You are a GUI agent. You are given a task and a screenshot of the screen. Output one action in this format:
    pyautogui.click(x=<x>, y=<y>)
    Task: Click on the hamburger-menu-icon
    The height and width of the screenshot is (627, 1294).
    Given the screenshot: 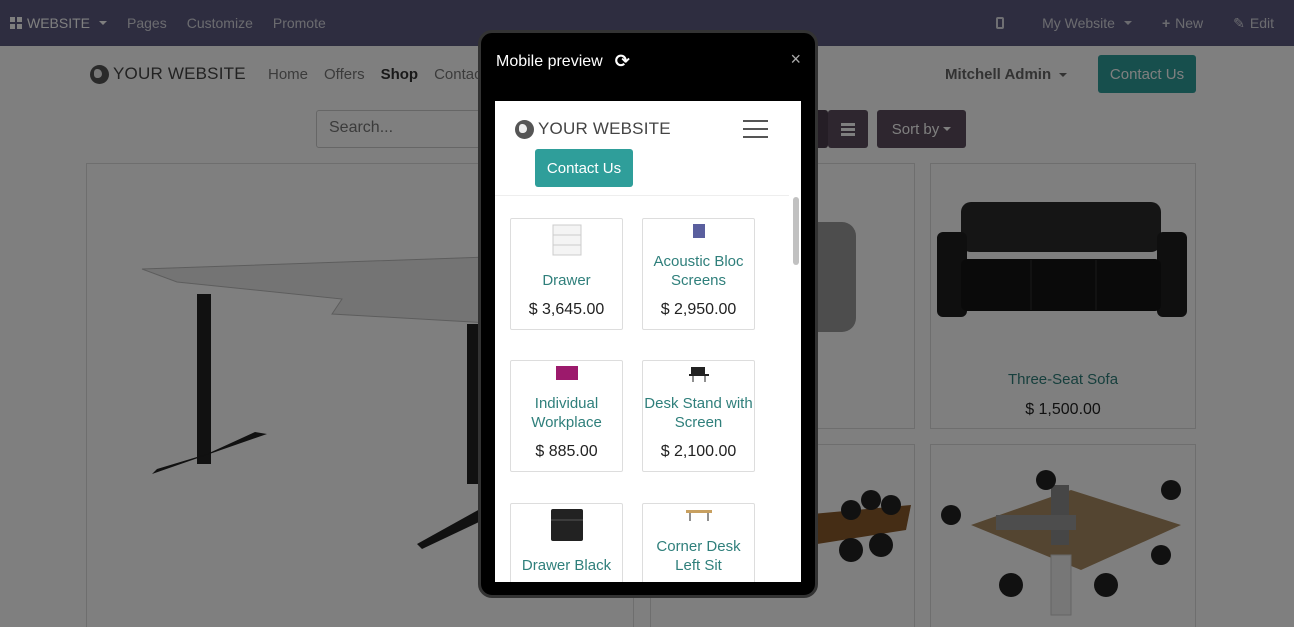 What is the action you would take?
    pyautogui.click(x=755, y=129)
    